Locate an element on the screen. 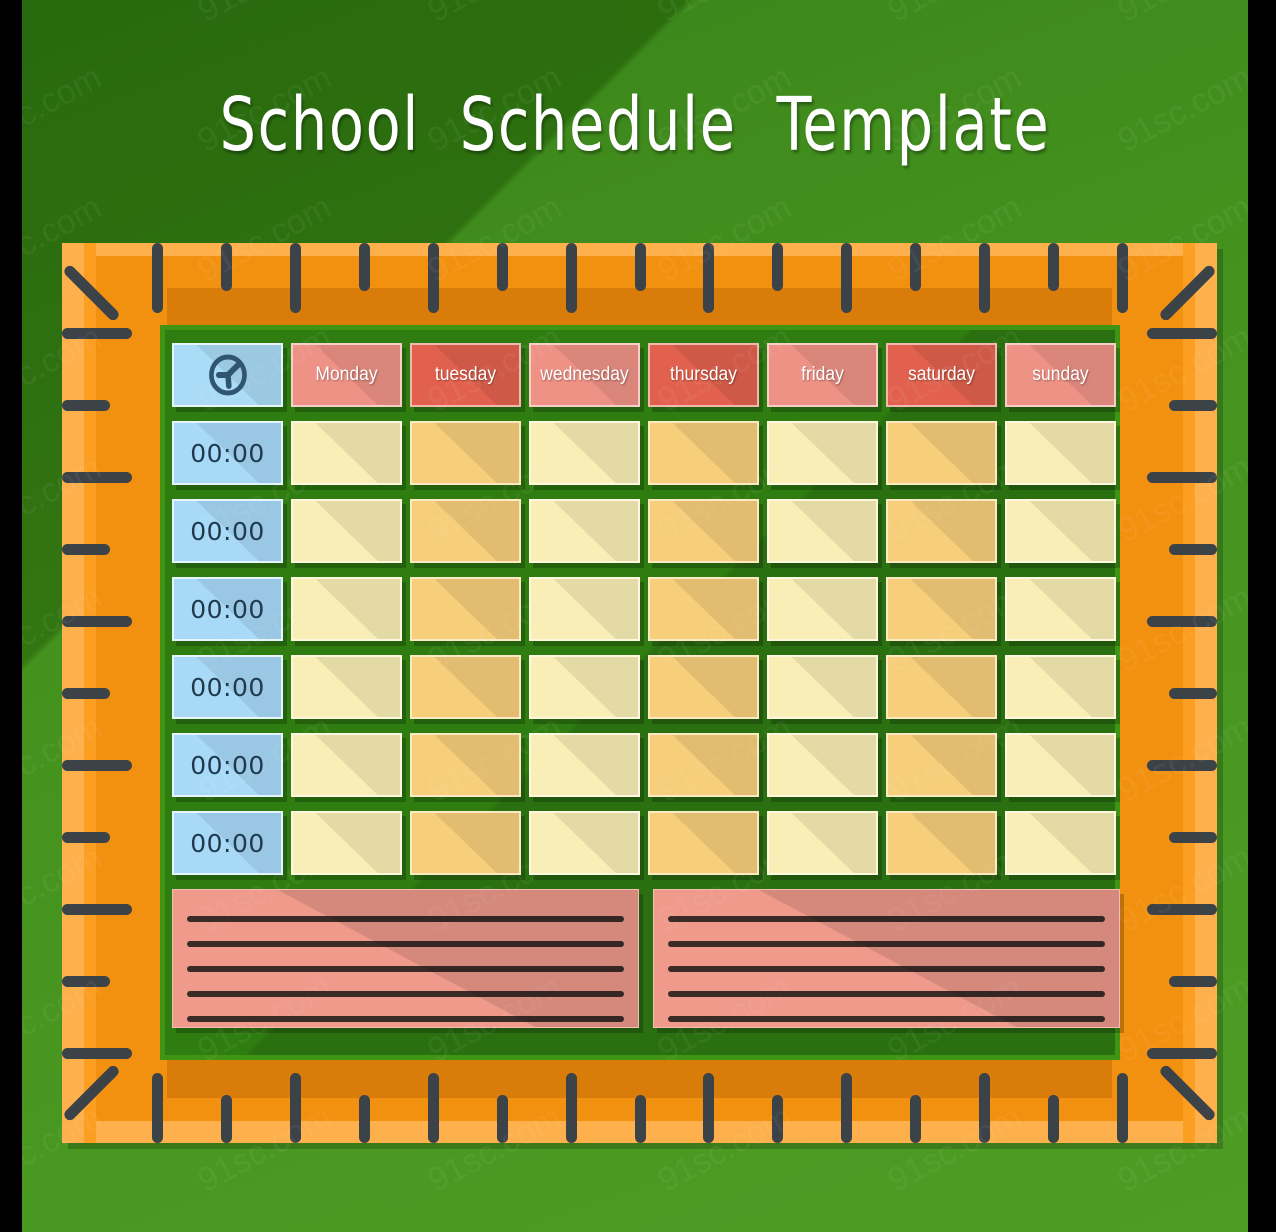  schedule-cell-r0-c2 is located at coordinates (584, 453).